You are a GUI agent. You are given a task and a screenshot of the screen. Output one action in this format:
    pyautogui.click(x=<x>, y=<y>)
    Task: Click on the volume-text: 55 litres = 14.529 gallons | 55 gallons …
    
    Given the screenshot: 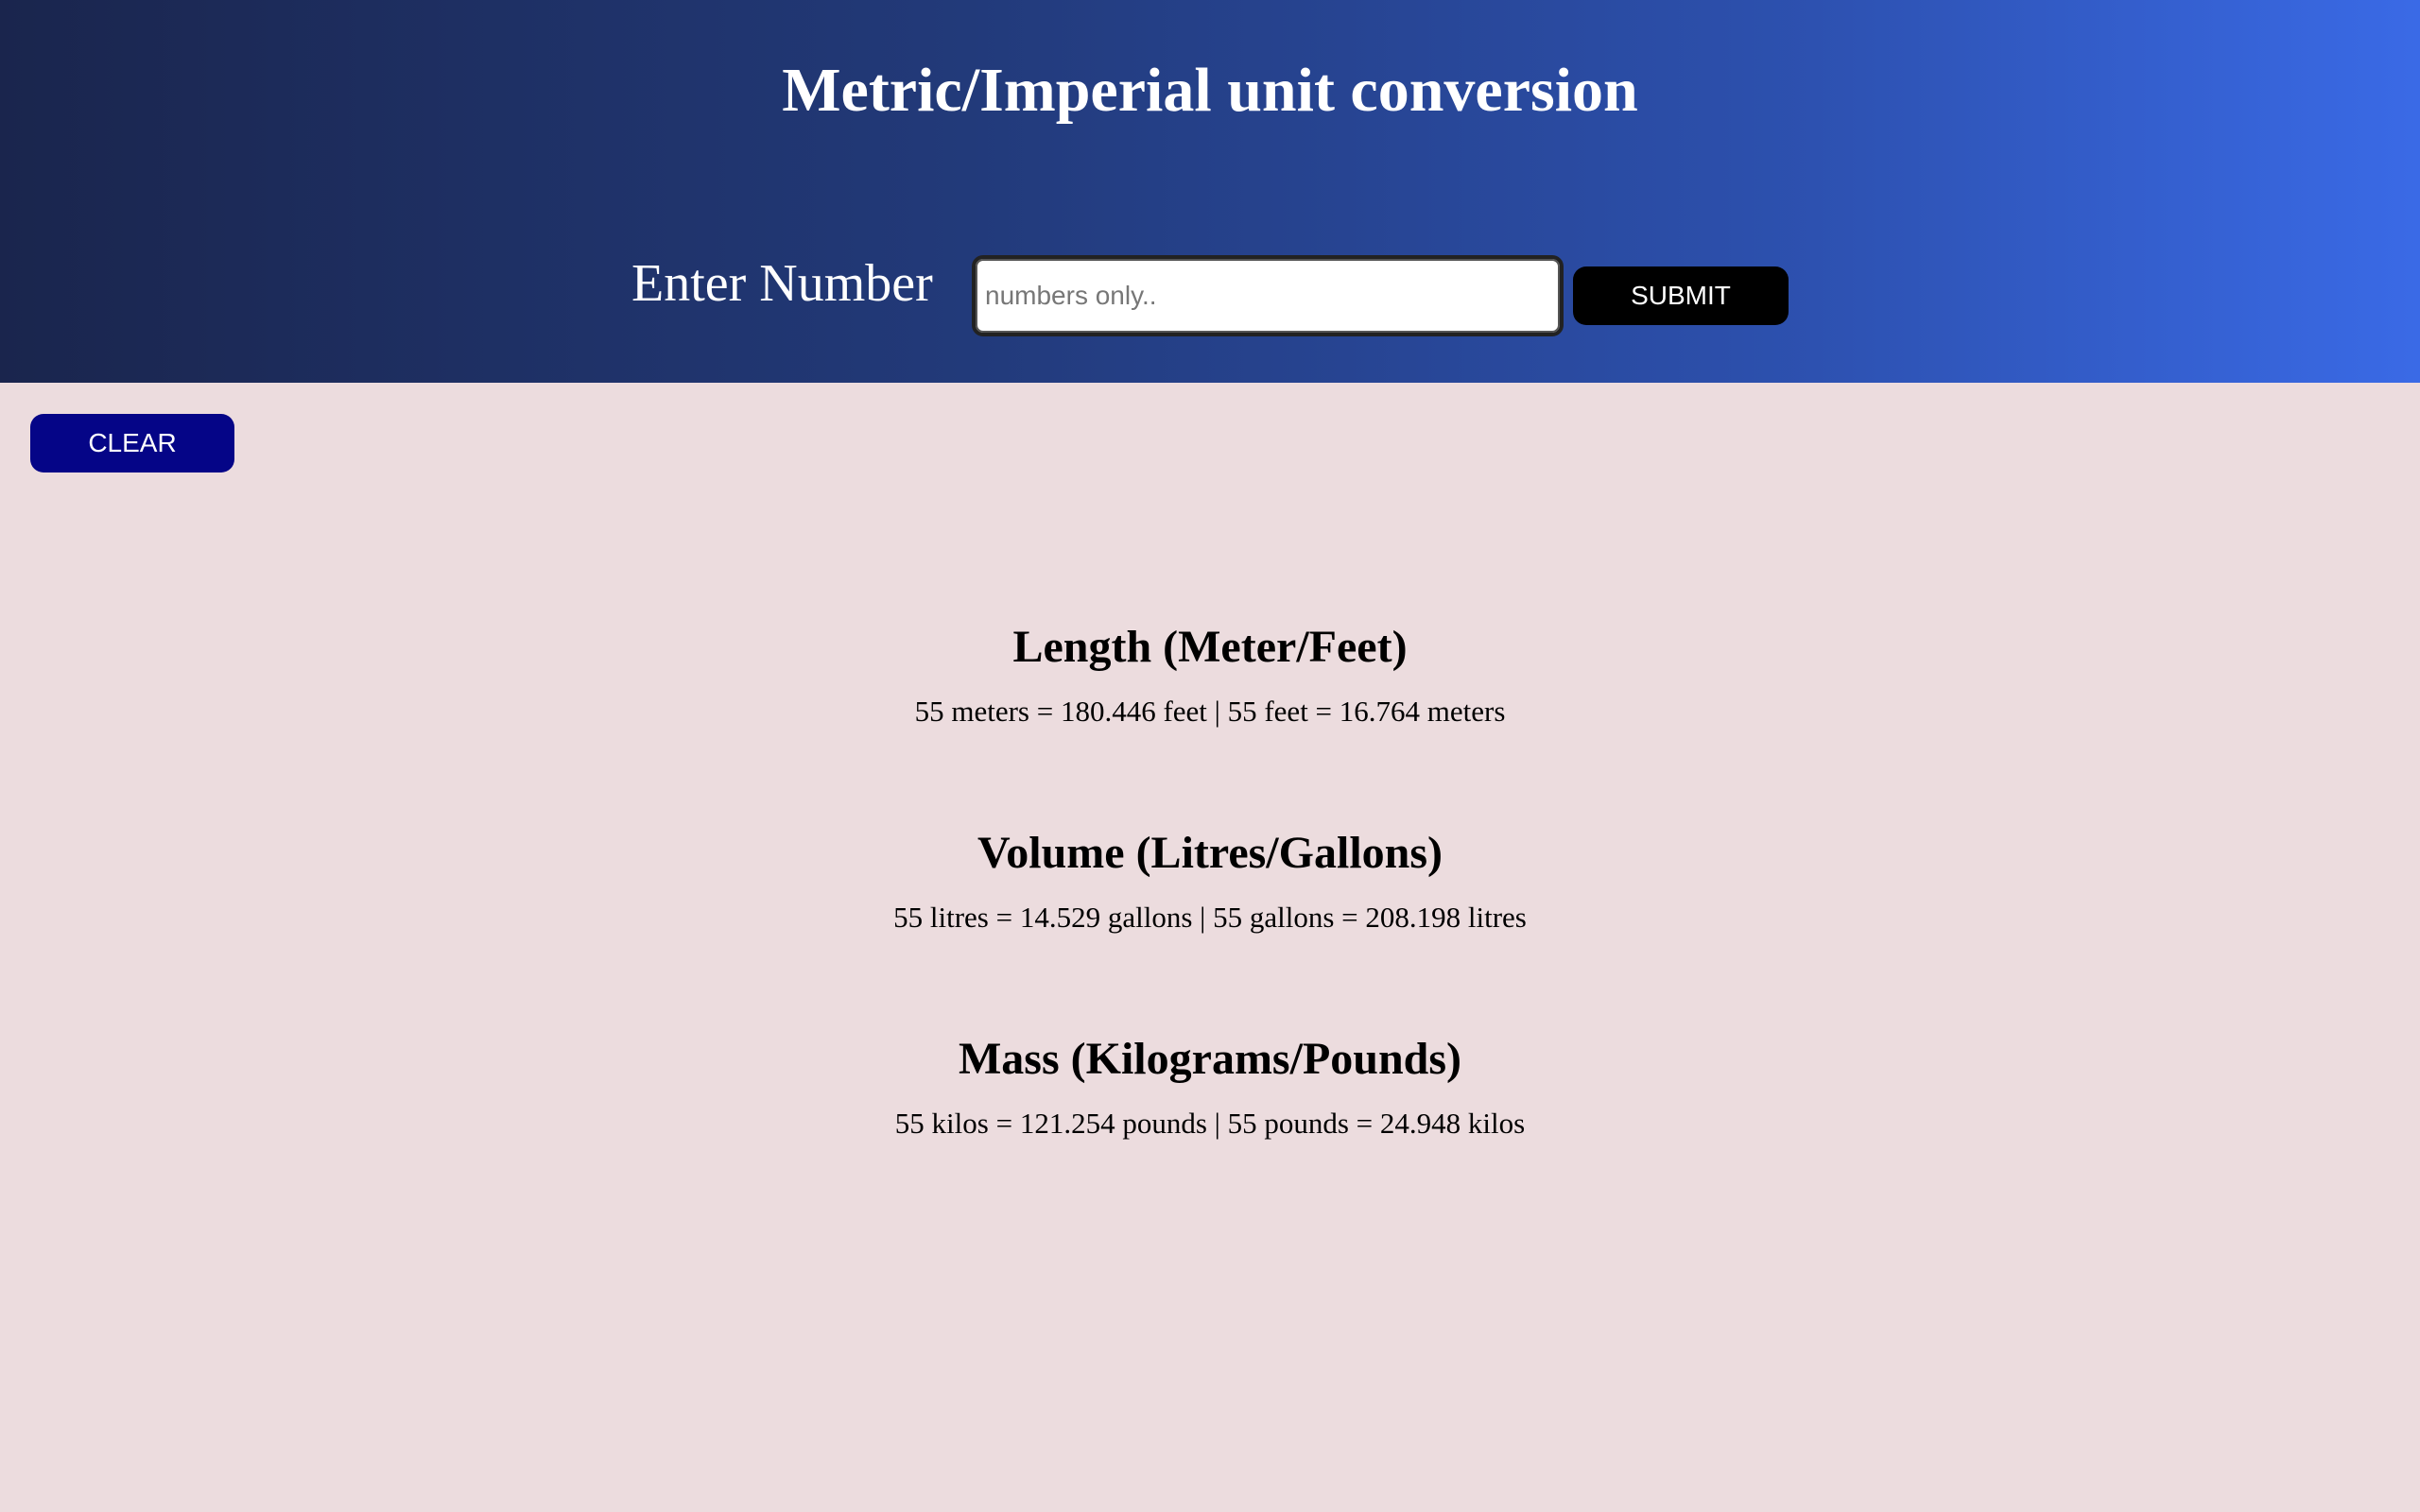 What is the action you would take?
    pyautogui.click(x=1210, y=917)
    